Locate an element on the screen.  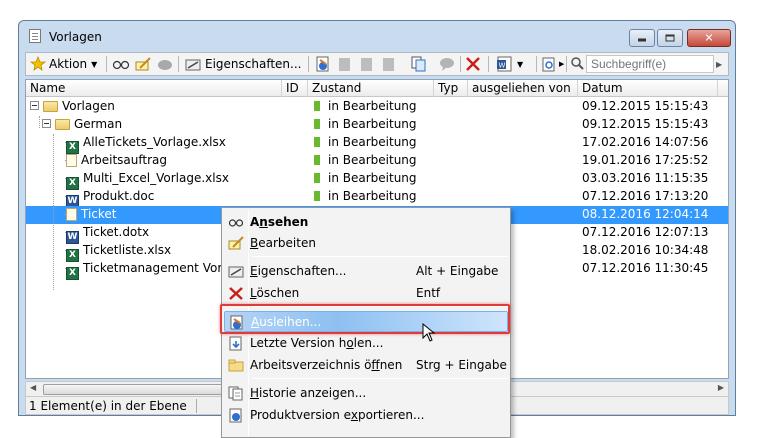
row-name-label: Ticketmanagement Vorlag is located at coordinates (162, 268).